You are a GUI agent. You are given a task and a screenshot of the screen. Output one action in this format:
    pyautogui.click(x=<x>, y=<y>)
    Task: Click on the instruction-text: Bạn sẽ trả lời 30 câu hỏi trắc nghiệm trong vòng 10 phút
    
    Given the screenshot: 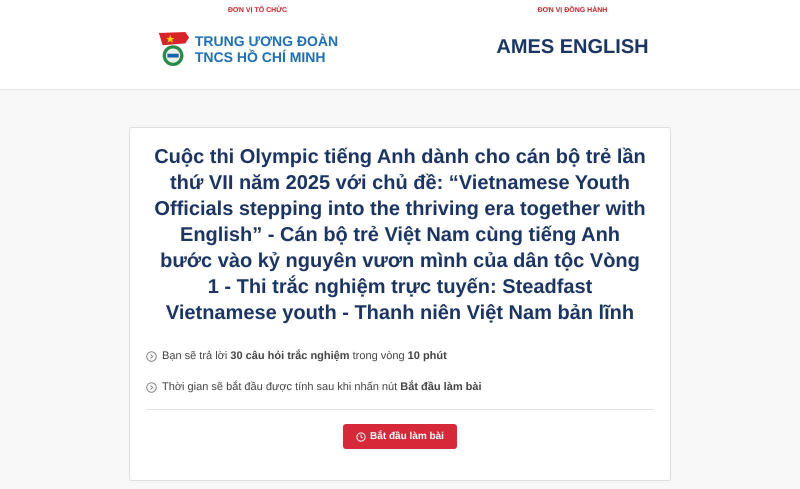 What is the action you would take?
    pyautogui.click(x=304, y=356)
    